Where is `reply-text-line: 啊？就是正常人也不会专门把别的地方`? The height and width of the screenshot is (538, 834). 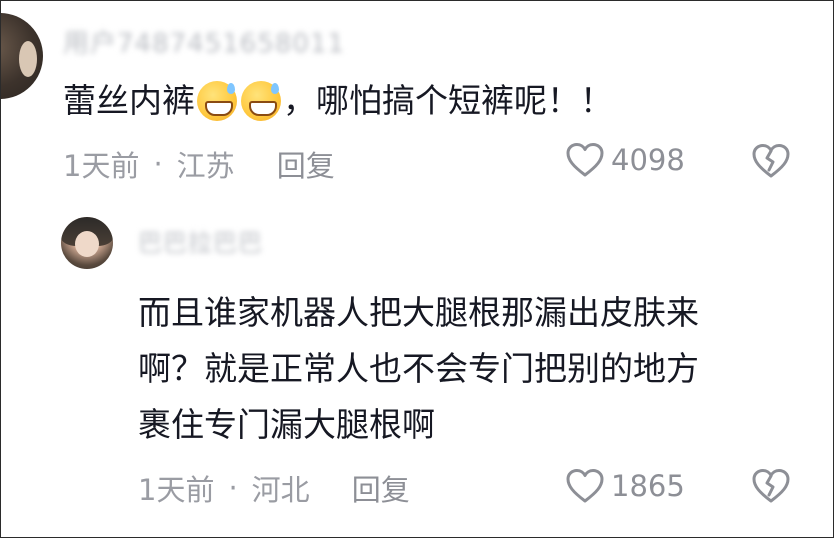
reply-text-line: 啊？就是正常人也不会专门把别的地方 is located at coordinates (418, 368).